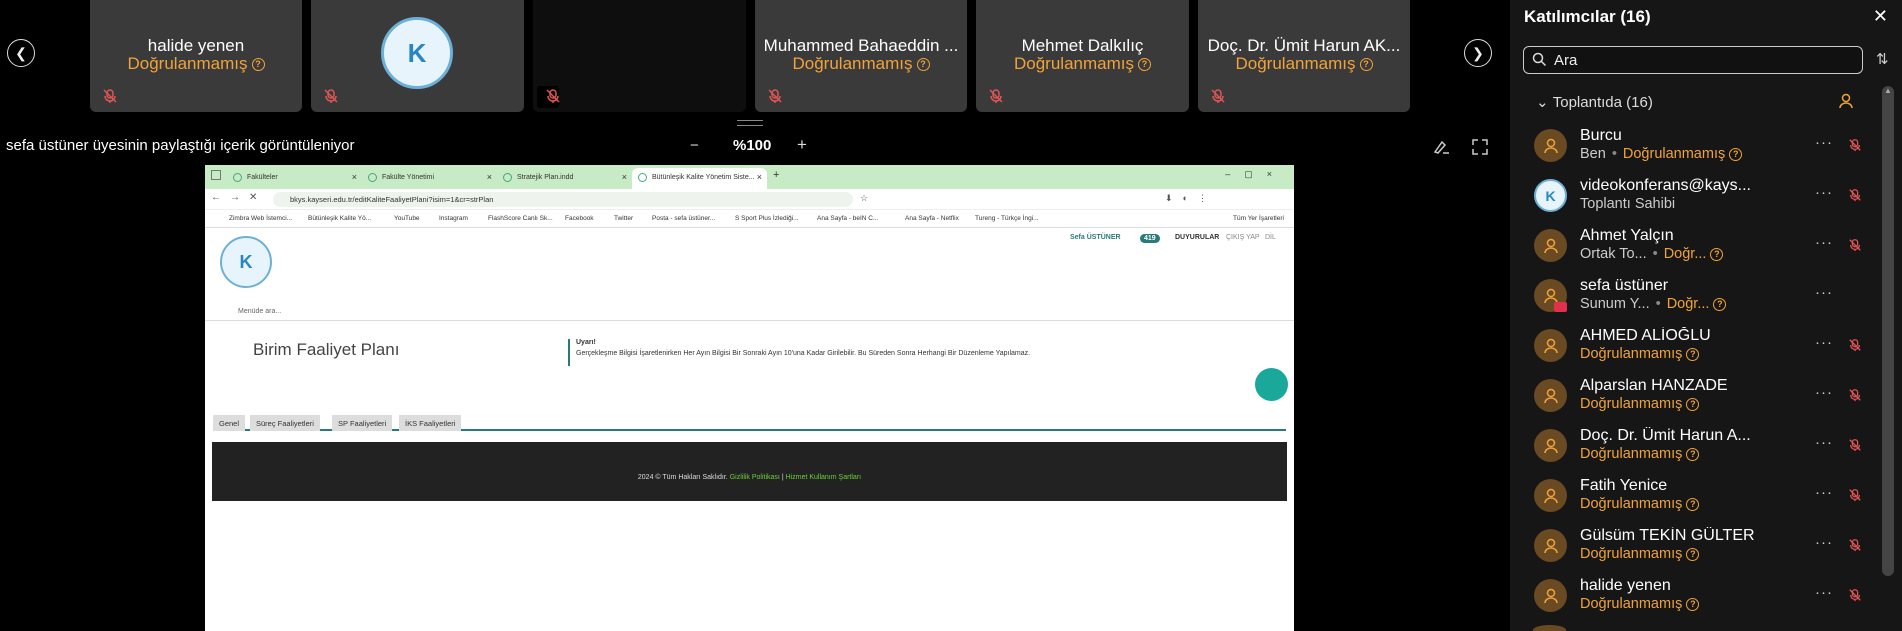 This screenshot has width=1902, height=631. I want to click on next-page-button: ❯, so click(1478, 53).